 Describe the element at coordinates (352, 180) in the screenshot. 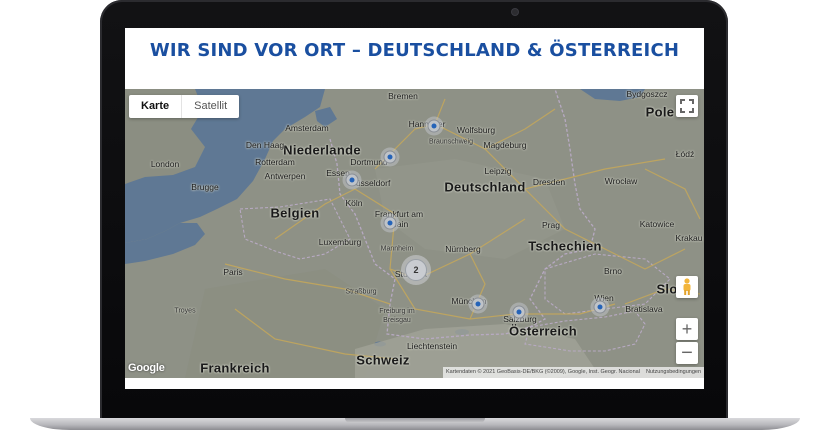

I see `location-marker-duesseldorf` at that location.